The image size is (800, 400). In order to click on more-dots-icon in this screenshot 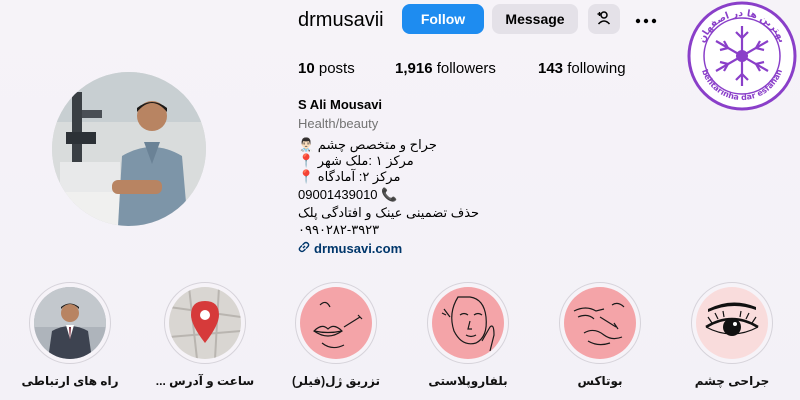, I will do `click(646, 19)`.